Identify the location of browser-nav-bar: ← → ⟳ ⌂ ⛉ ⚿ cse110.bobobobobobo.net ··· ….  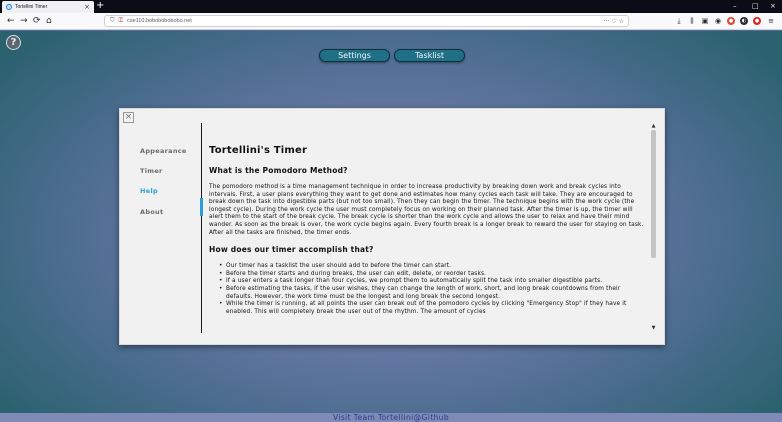
(391, 21).